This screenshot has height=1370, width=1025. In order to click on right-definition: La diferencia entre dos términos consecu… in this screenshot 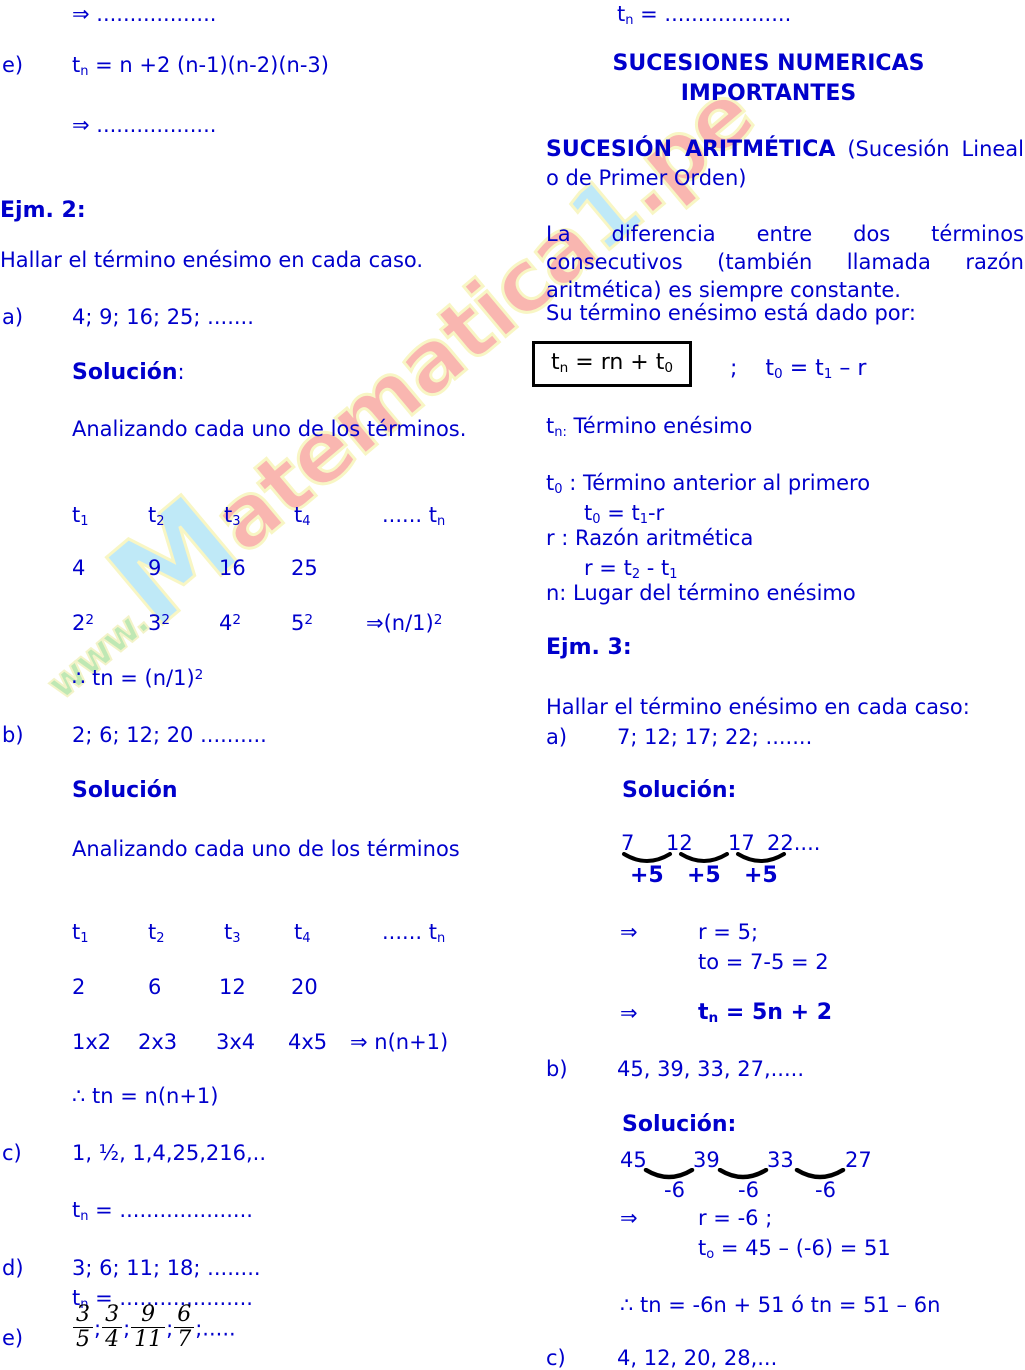, I will do `click(785, 262)`.